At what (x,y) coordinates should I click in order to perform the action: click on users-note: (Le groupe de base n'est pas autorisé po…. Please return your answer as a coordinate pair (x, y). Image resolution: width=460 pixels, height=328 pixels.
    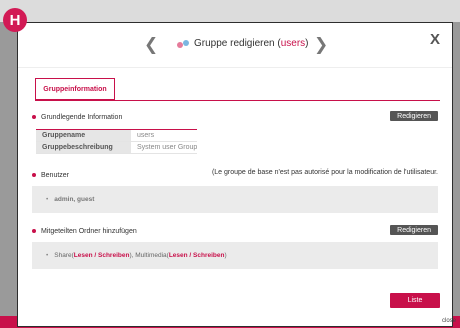
    Looking at the image, I should click on (324, 172).